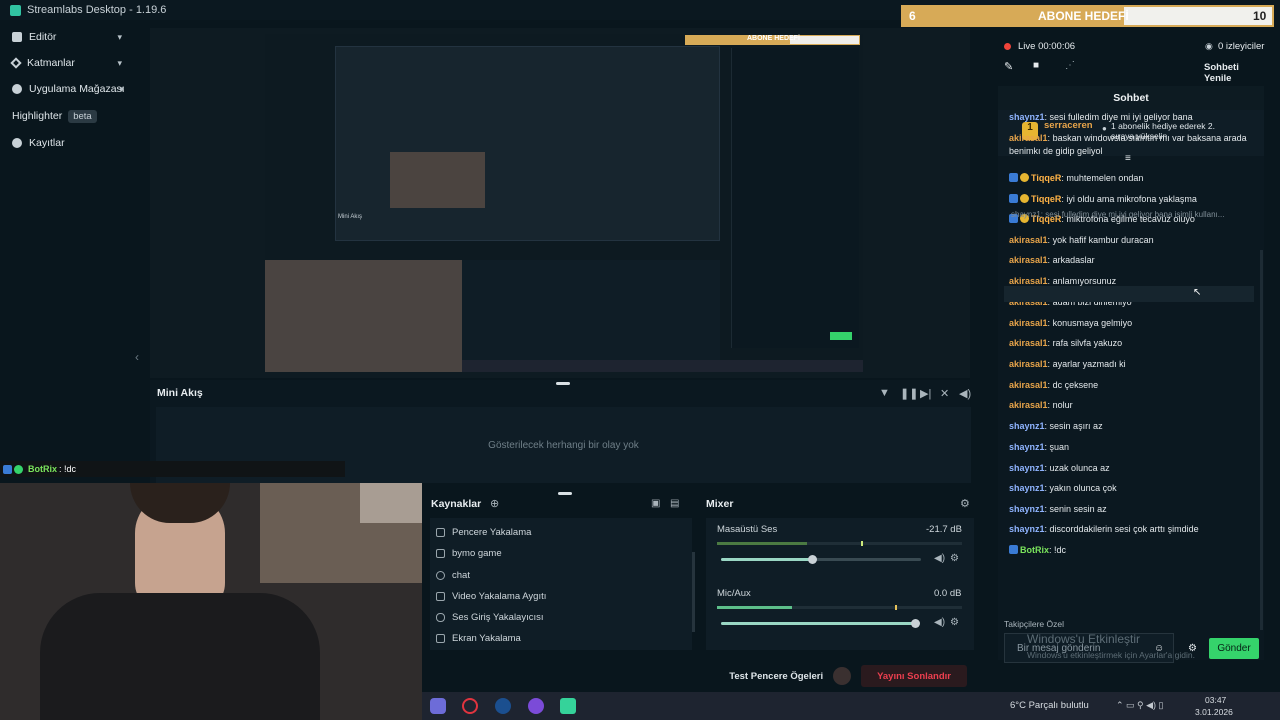 This screenshot has width=1280, height=720. What do you see at coordinates (674, 503) in the screenshot?
I see `add-folder-icon: ▤` at bounding box center [674, 503].